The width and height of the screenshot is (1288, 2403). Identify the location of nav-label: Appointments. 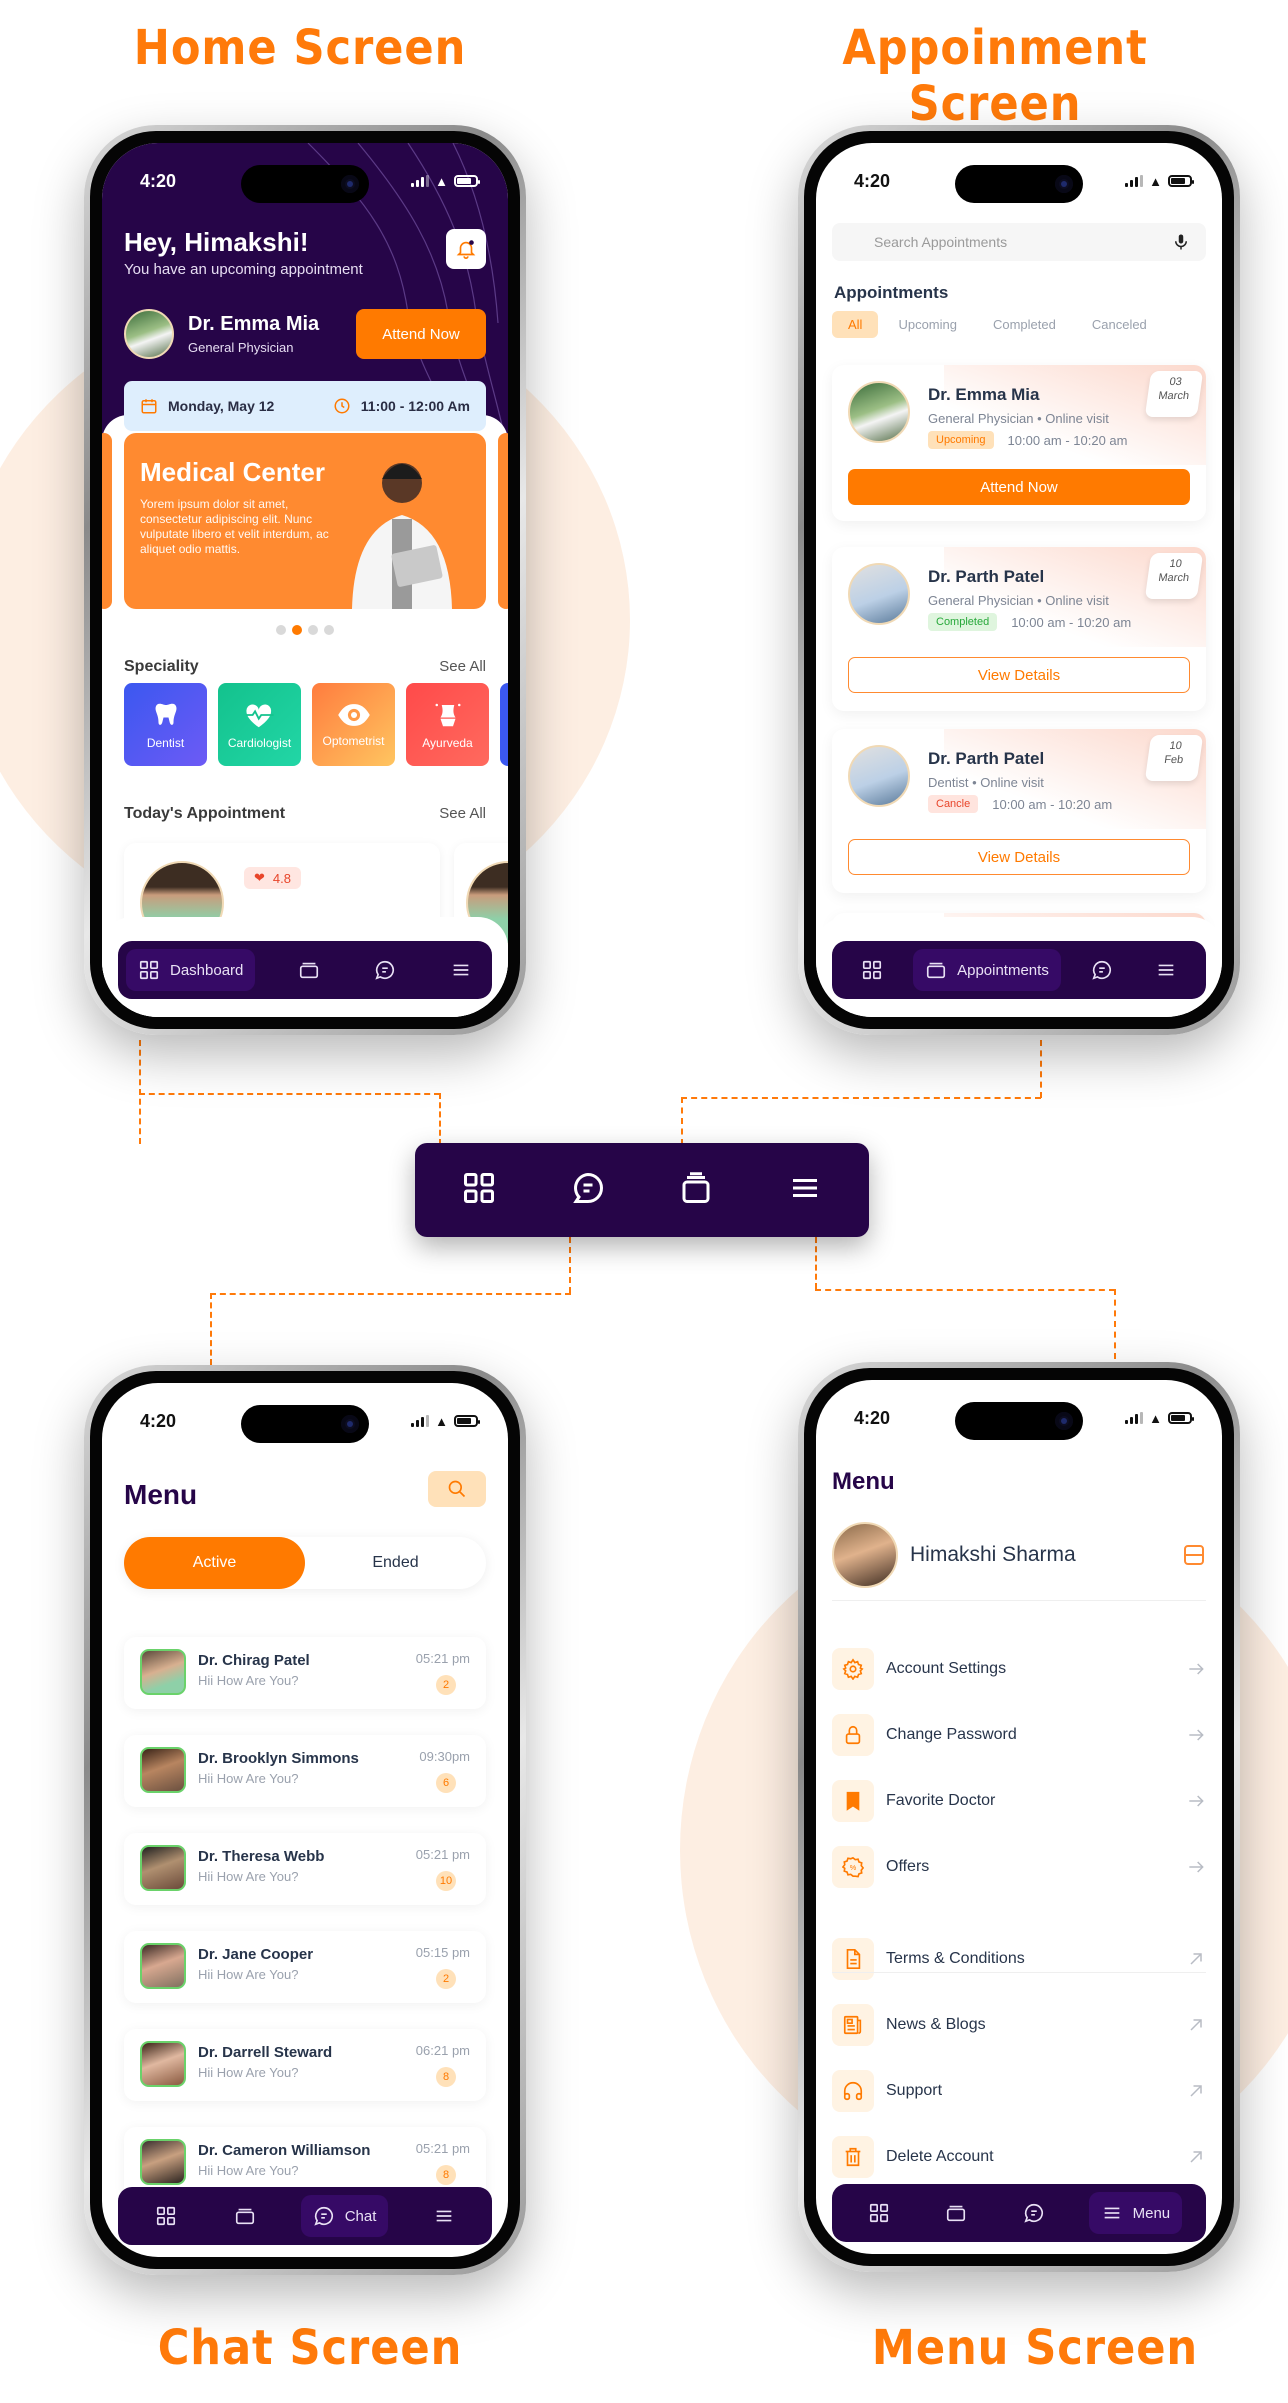
(1003, 970).